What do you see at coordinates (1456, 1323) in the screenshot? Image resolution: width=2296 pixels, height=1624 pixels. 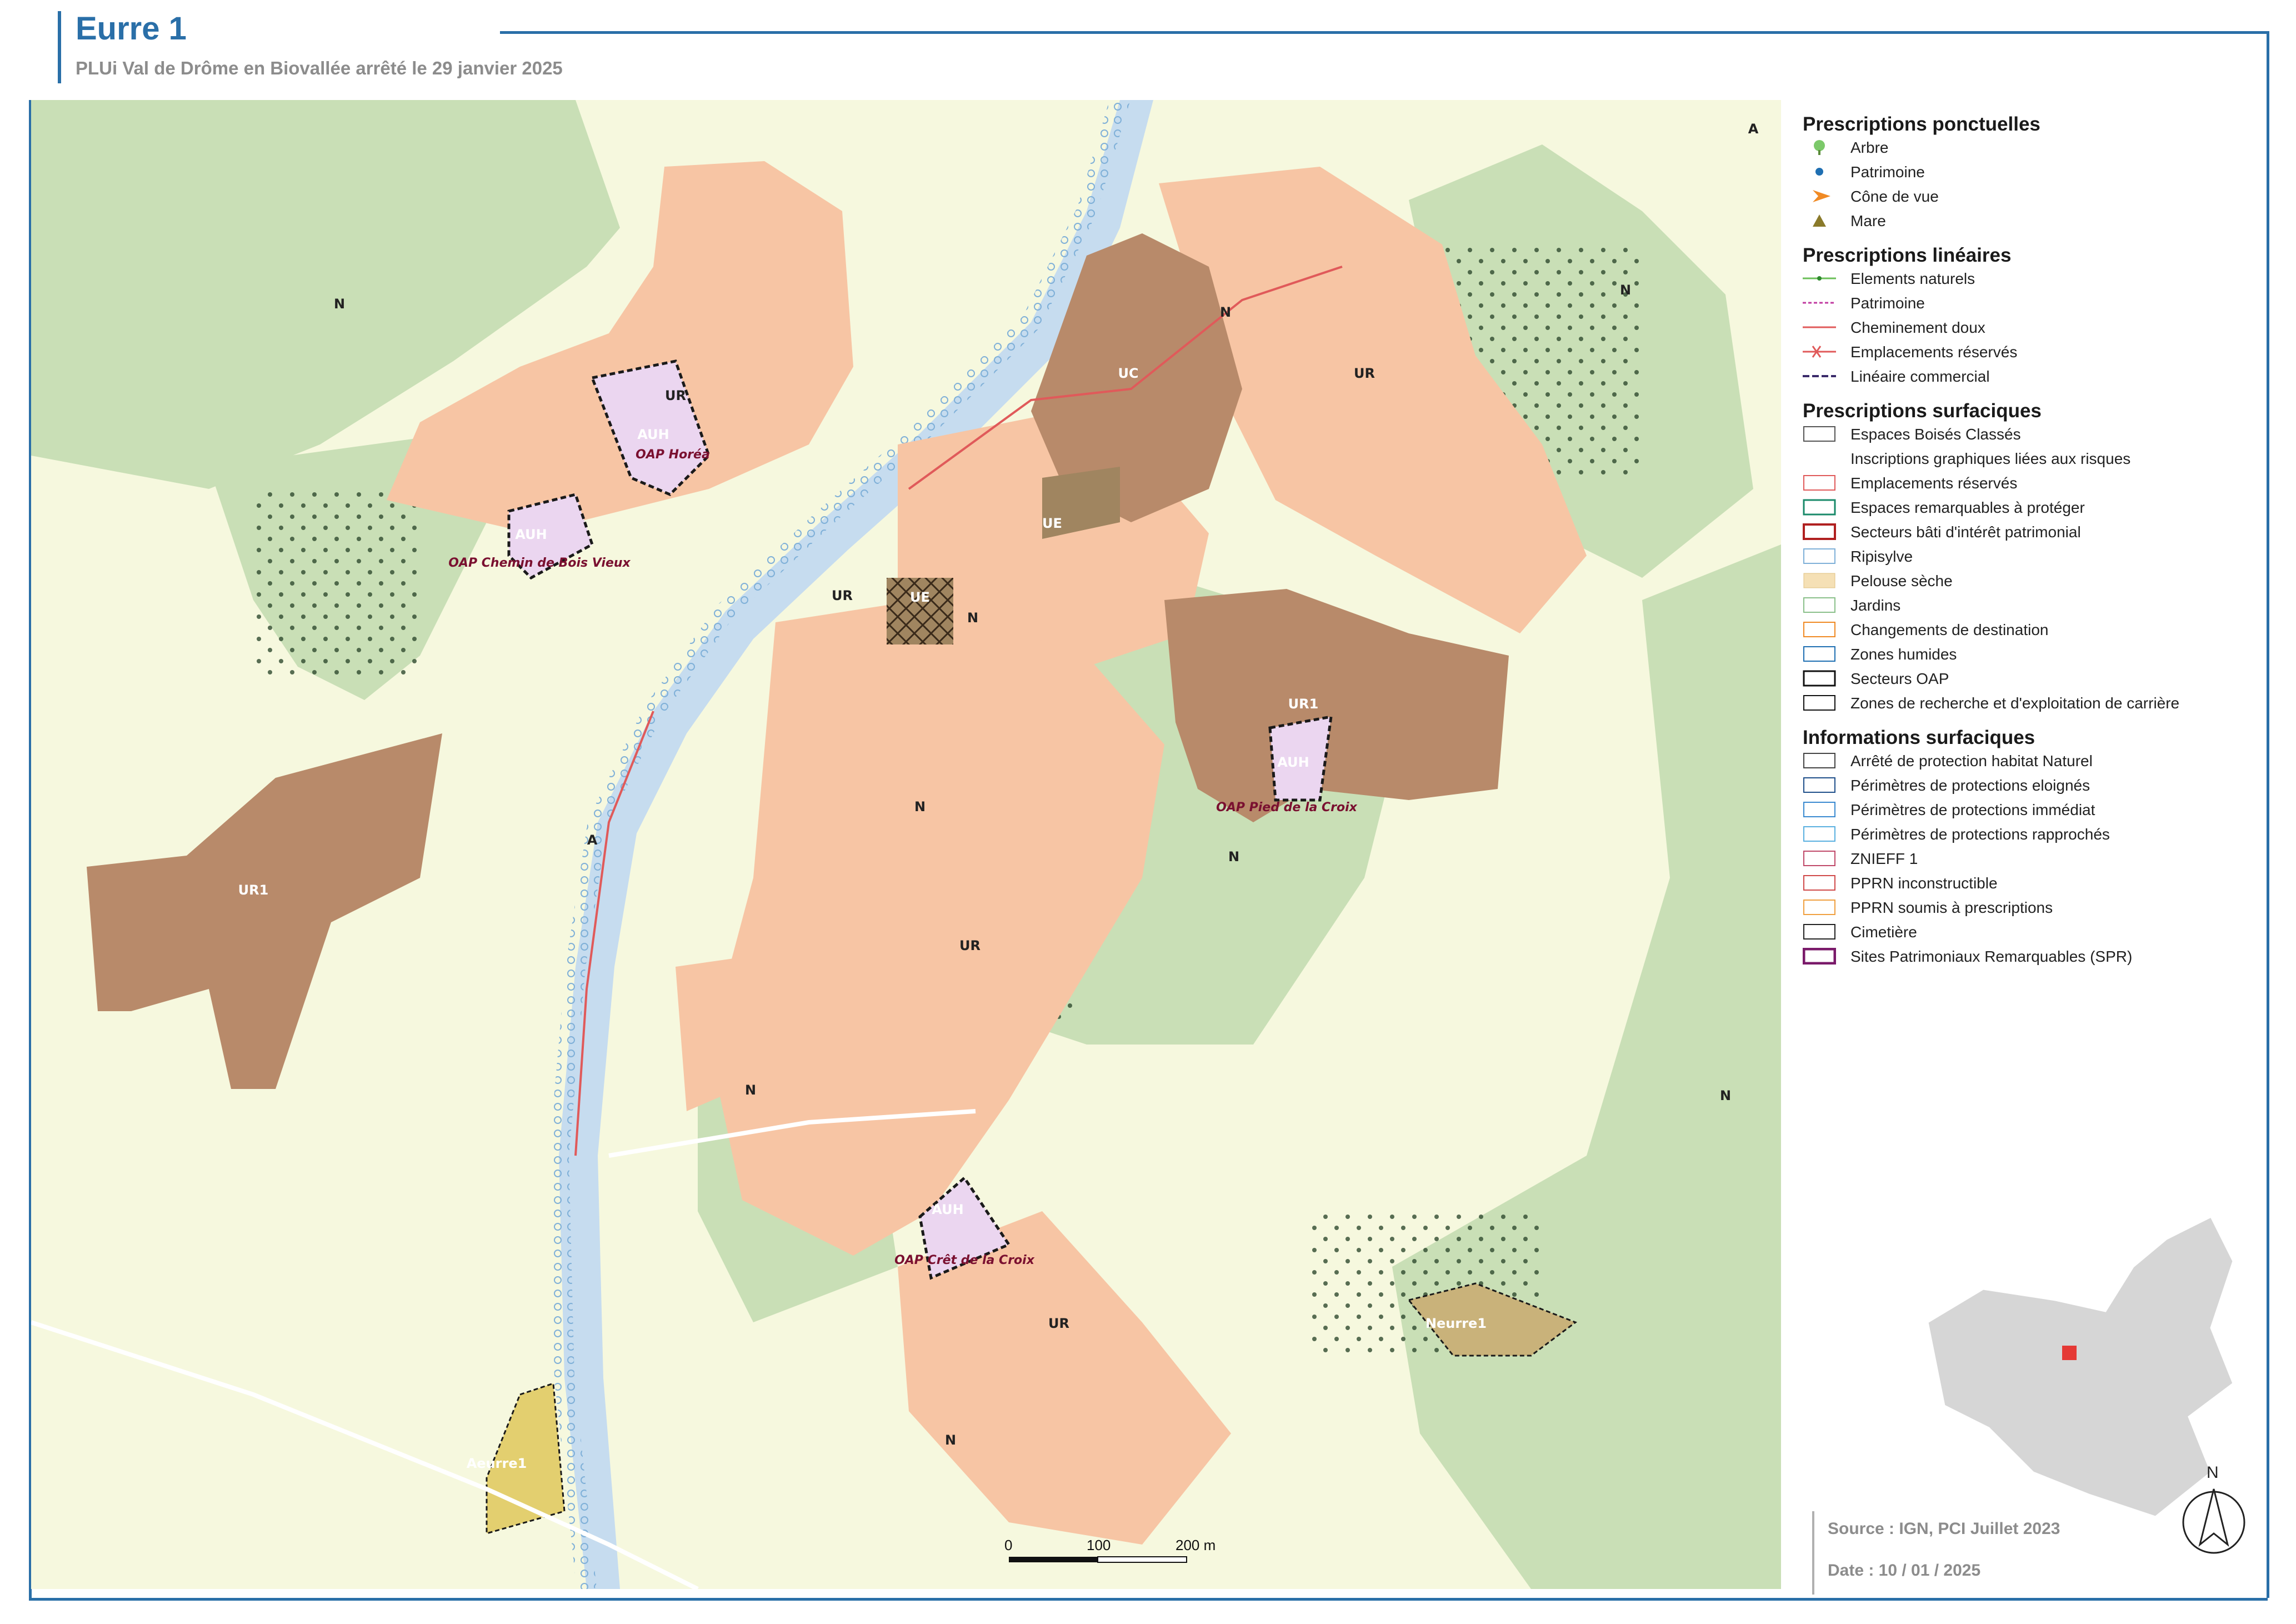 I see `special-zone-label: Neurre1` at bounding box center [1456, 1323].